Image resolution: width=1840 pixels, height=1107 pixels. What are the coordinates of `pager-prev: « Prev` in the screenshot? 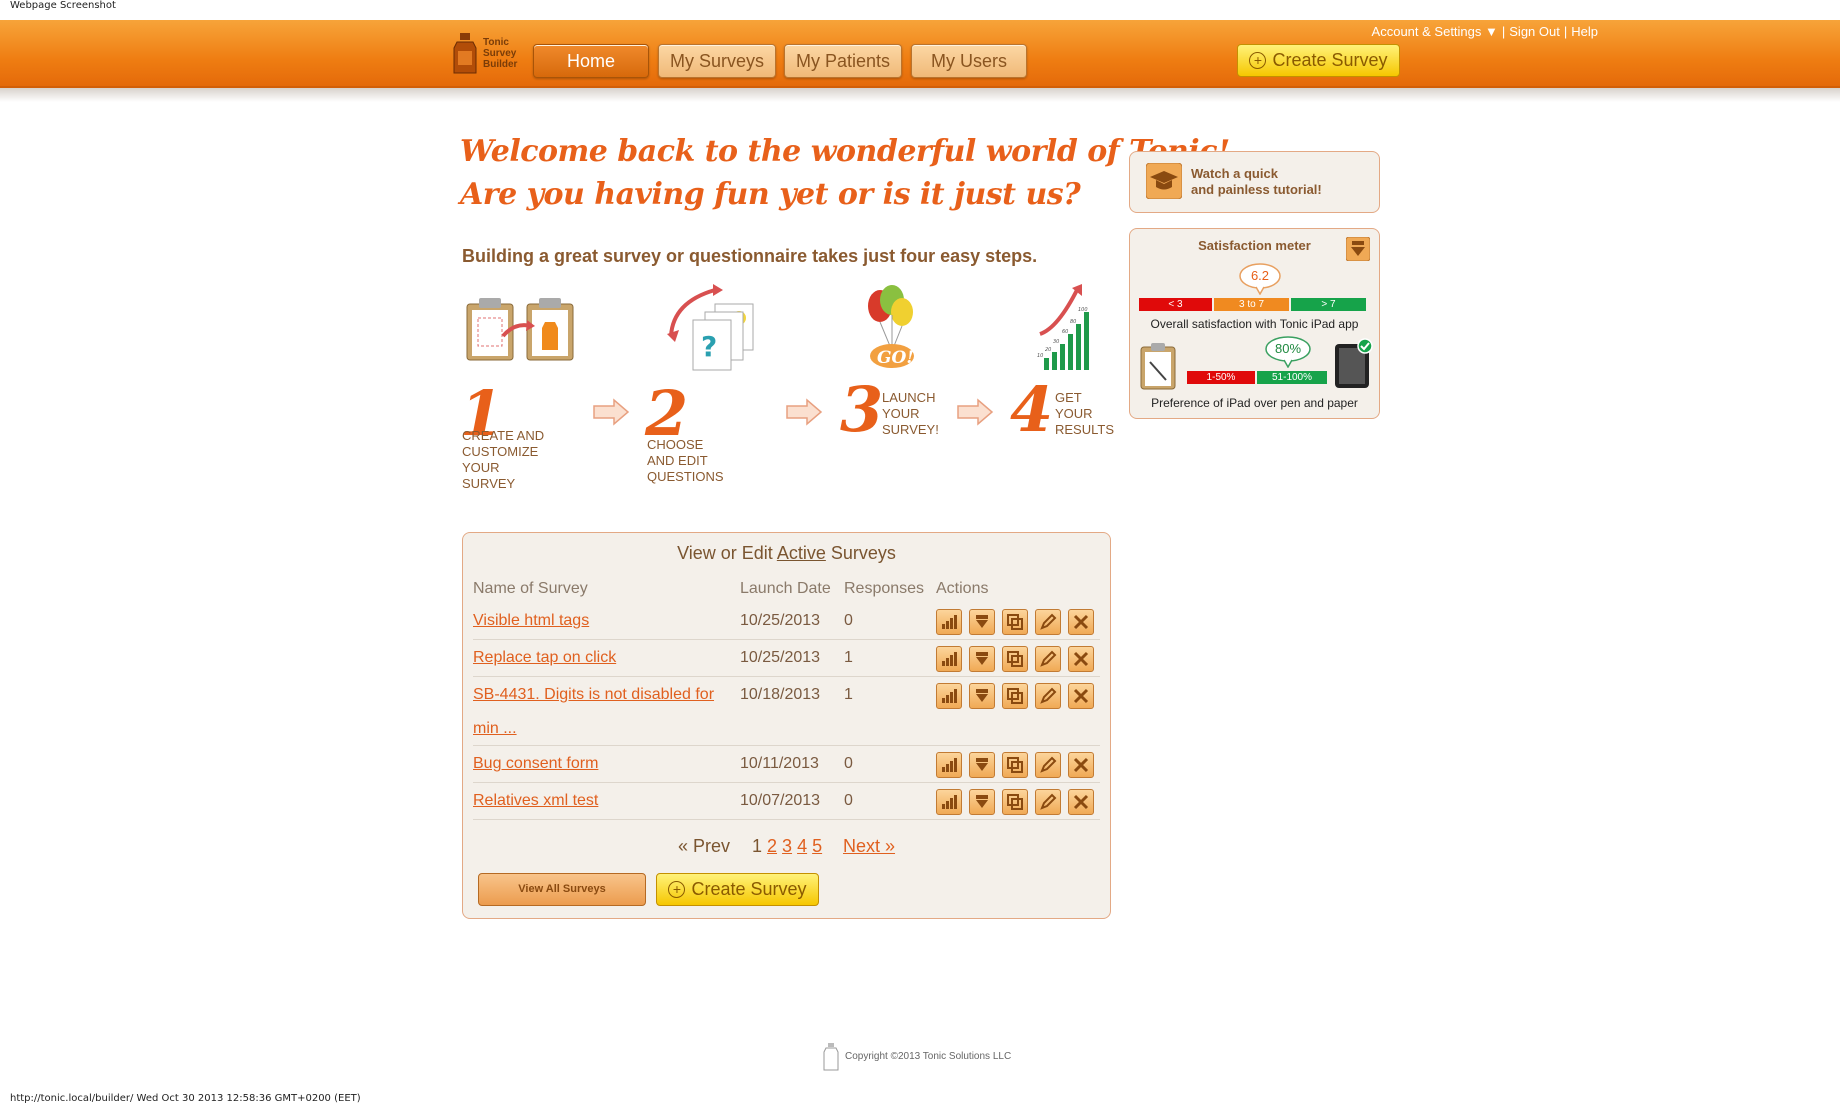 It's located at (704, 846).